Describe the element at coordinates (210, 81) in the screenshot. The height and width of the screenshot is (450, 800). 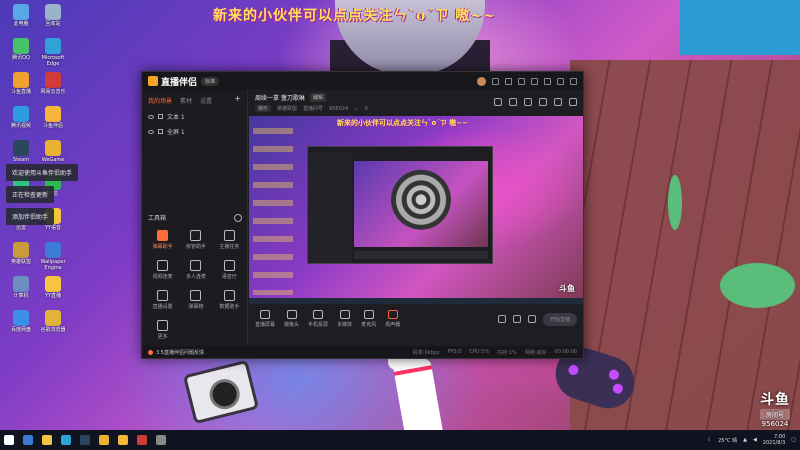
I see `version-badge: 标准` at that location.